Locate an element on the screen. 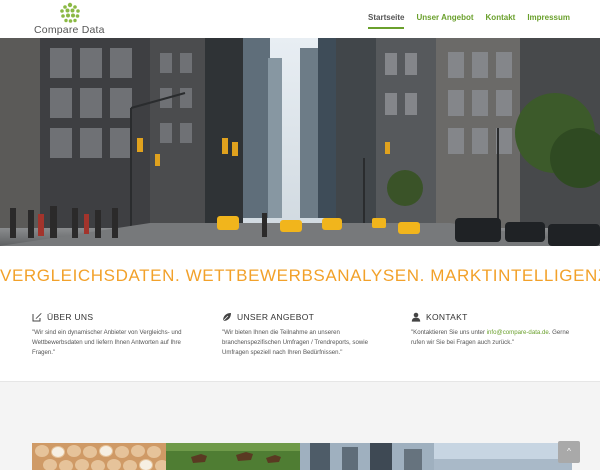  email-link: info@compare-data.de is located at coordinates (518, 332).